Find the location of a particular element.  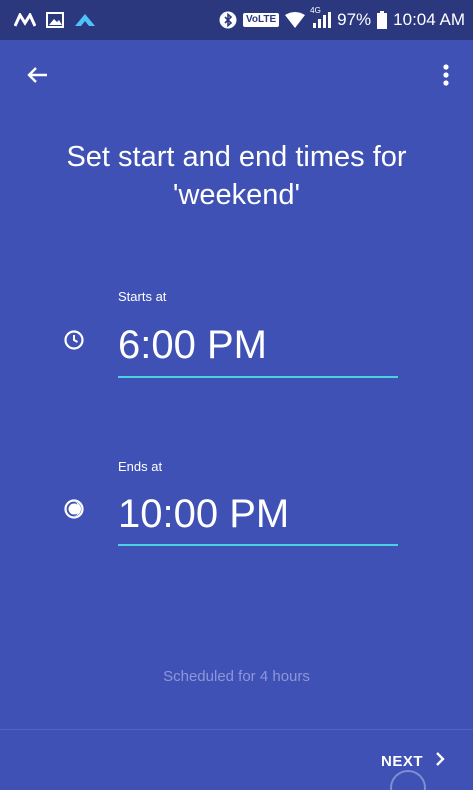

gallery-icon is located at coordinates (55, 20).